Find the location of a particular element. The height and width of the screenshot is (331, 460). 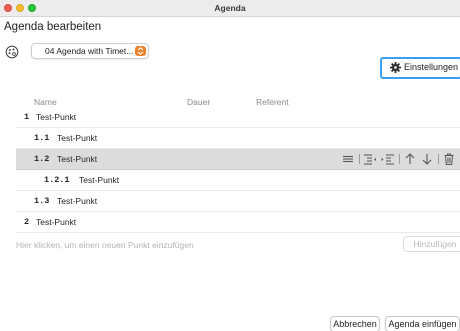

row-toolbar is located at coordinates (400, 159).